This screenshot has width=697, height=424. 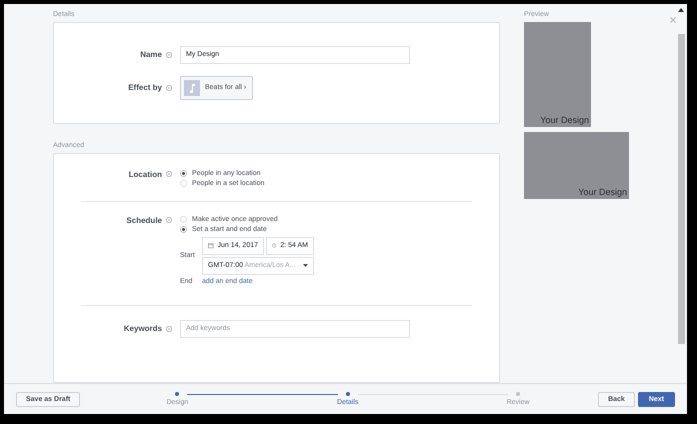 I want to click on clock-icon, so click(x=274, y=246).